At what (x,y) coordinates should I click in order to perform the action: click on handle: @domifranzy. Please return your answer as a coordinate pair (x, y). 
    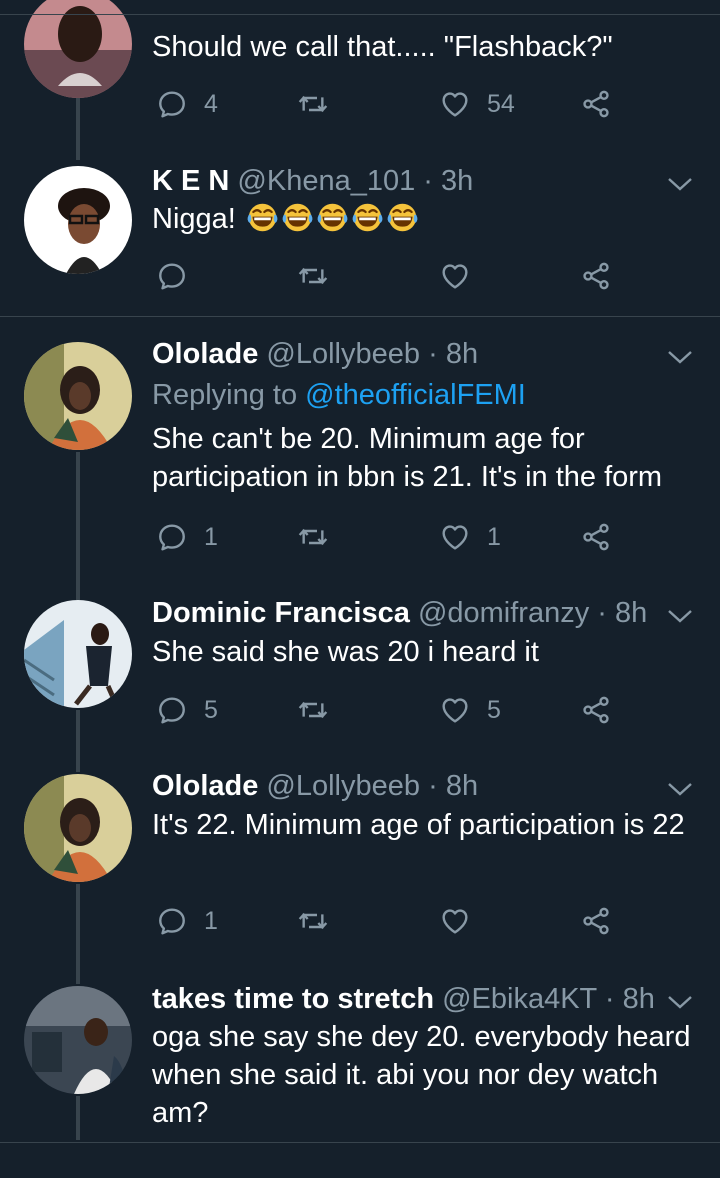
    Looking at the image, I should click on (503, 613).